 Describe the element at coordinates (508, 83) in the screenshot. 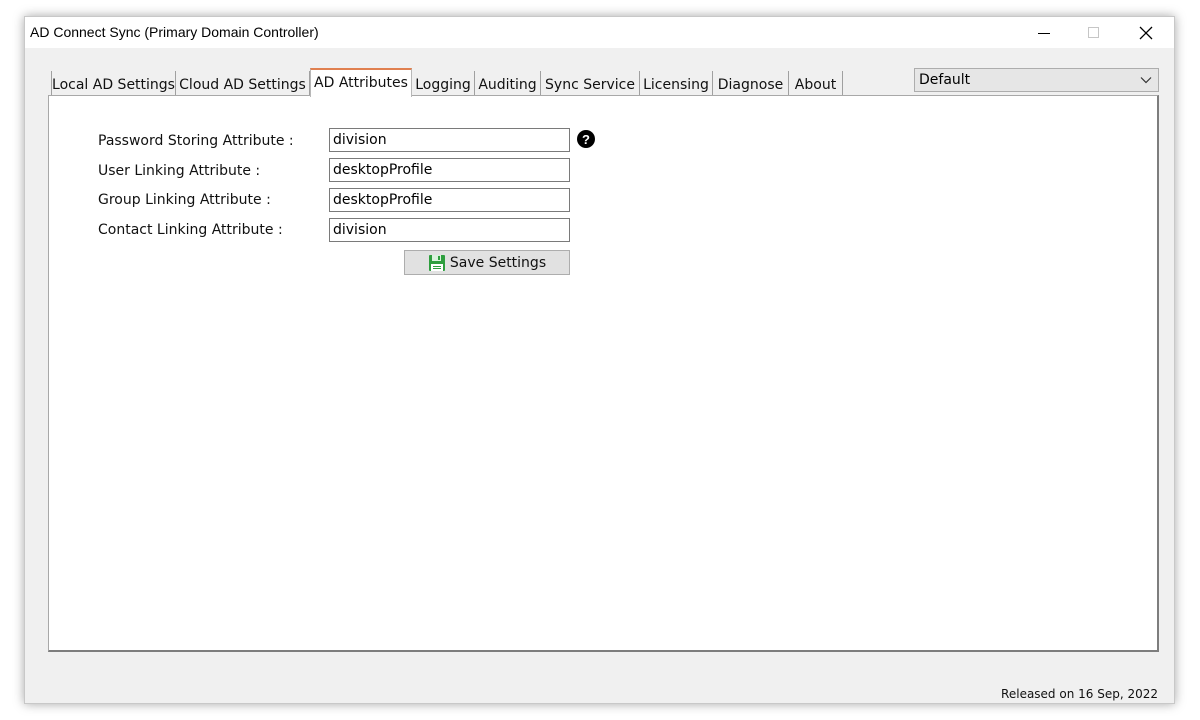

I see `tab-auditing: Auditing` at that location.